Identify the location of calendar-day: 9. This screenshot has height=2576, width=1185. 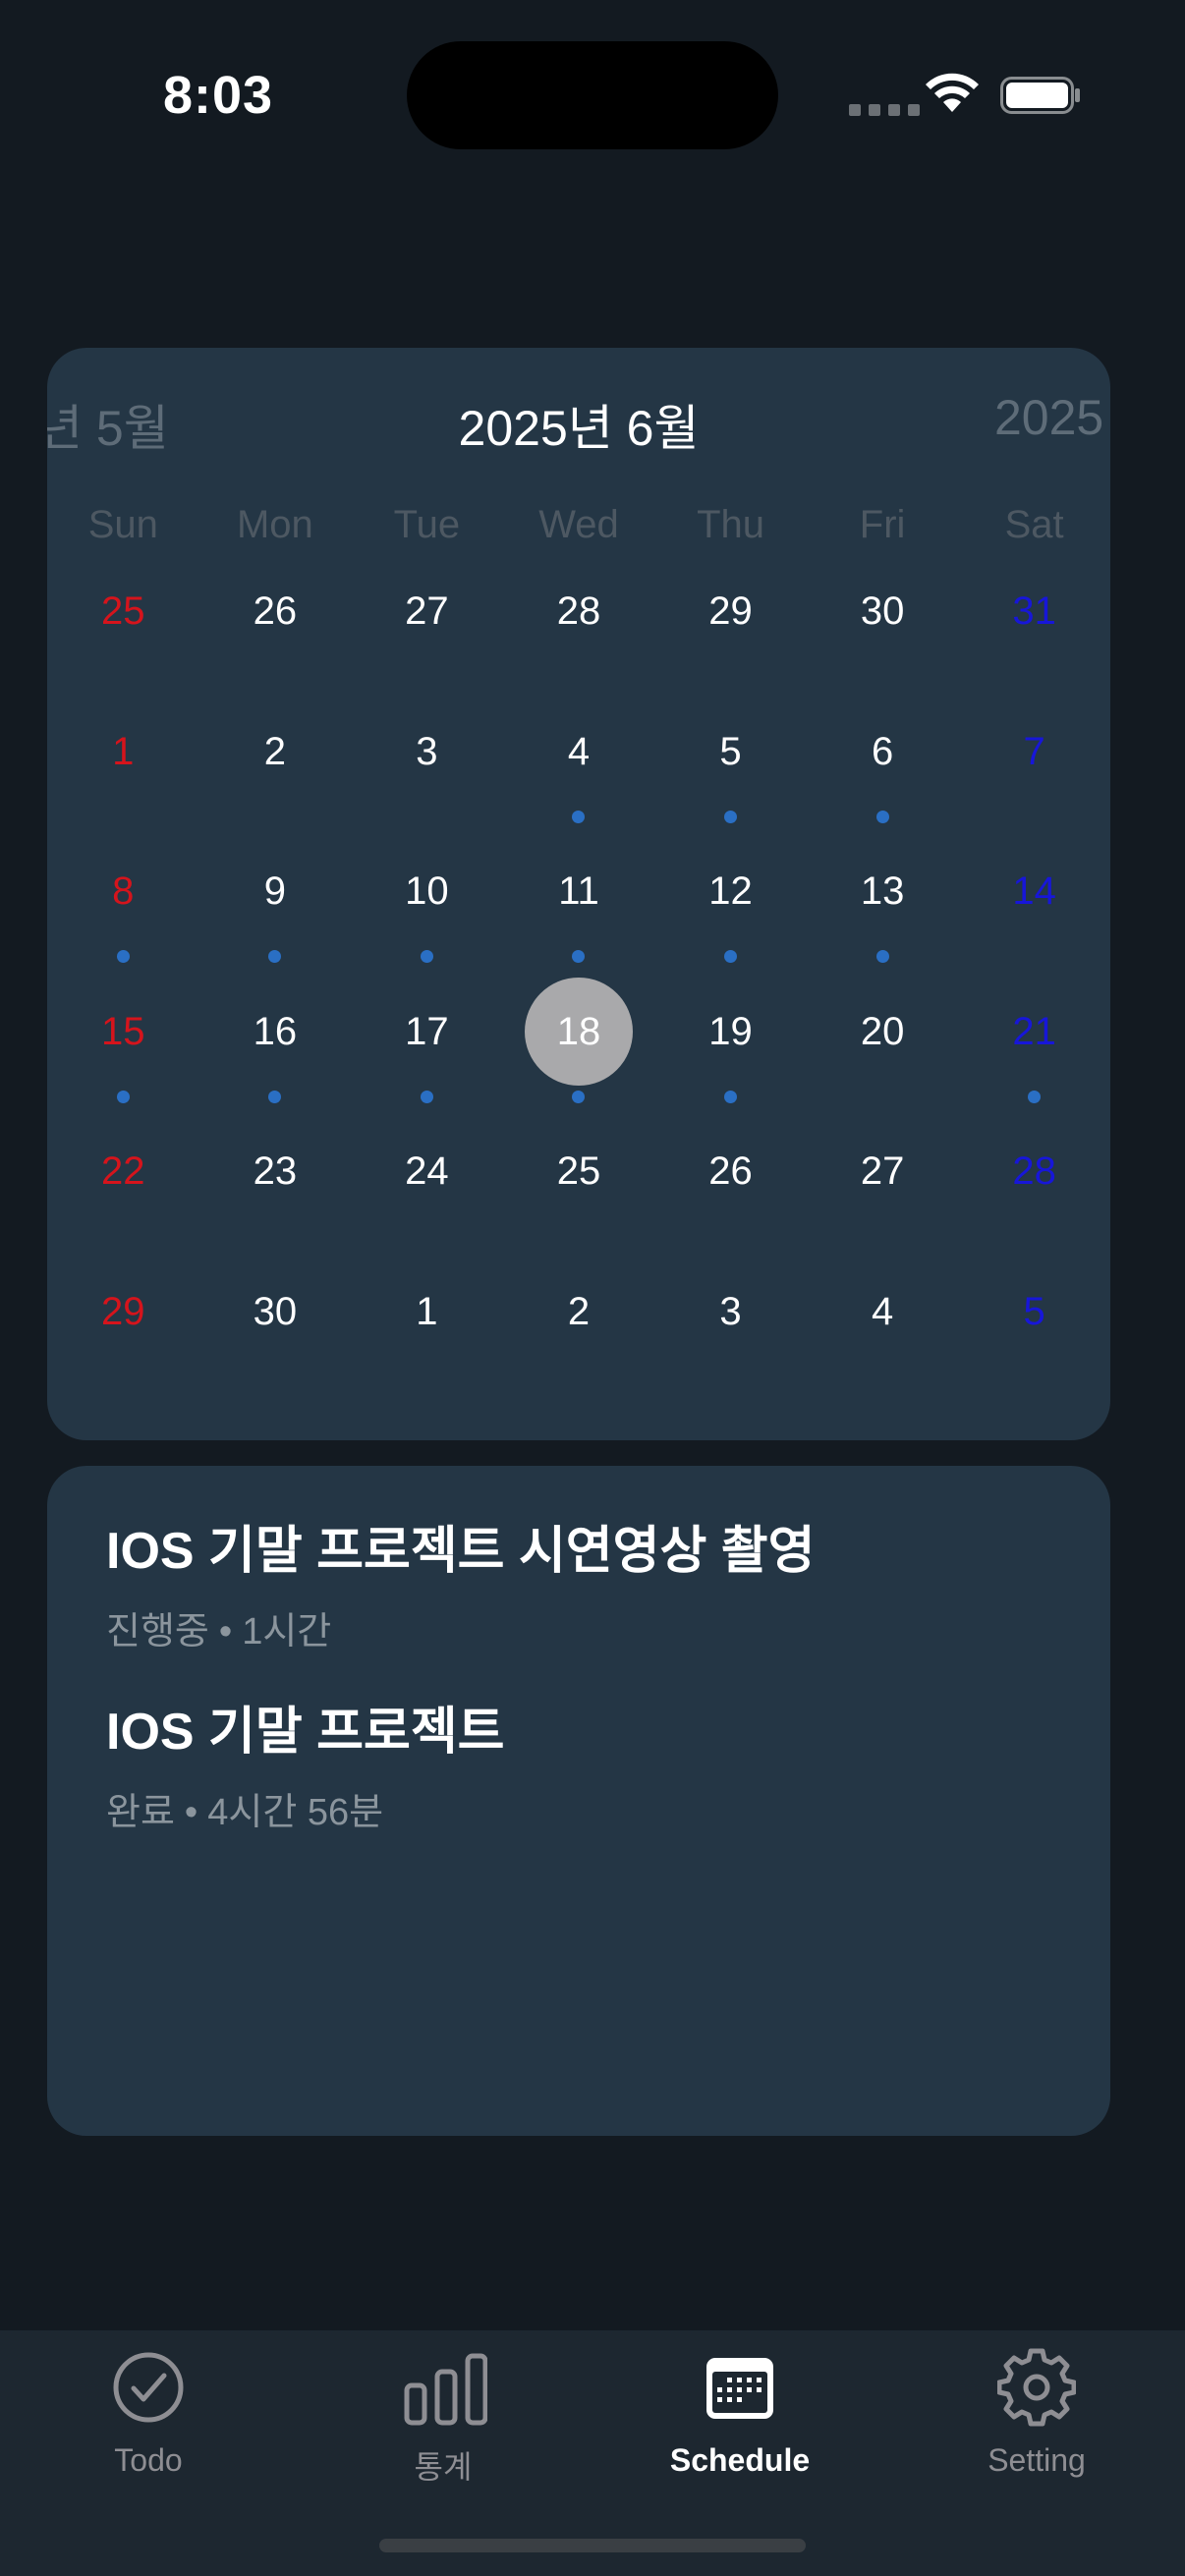
(276, 920).